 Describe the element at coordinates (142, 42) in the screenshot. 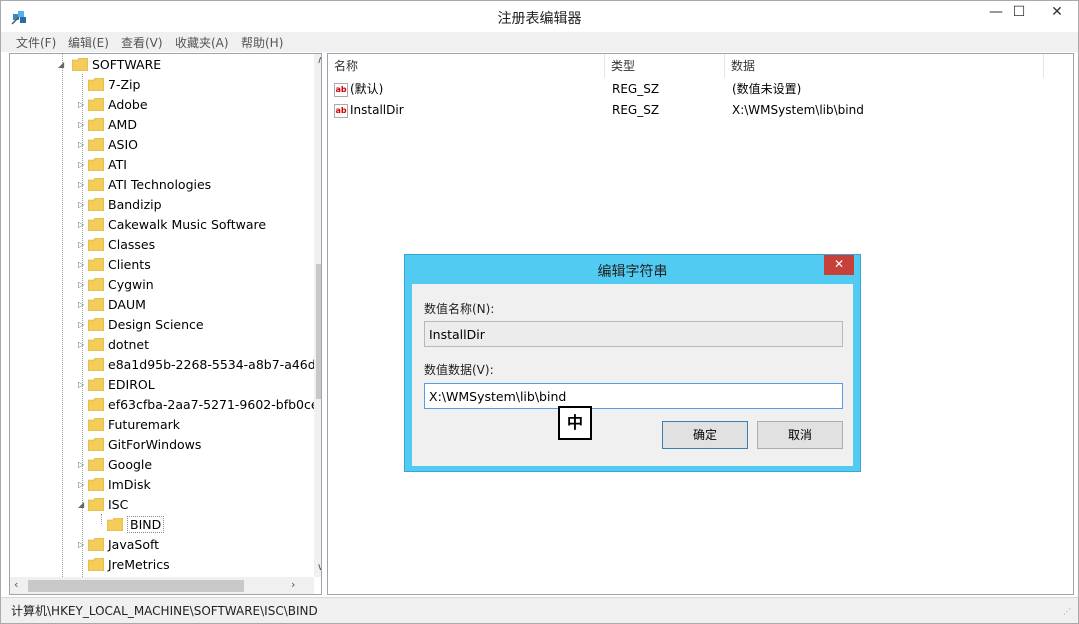

I see `menu-view: 查看(V)` at that location.